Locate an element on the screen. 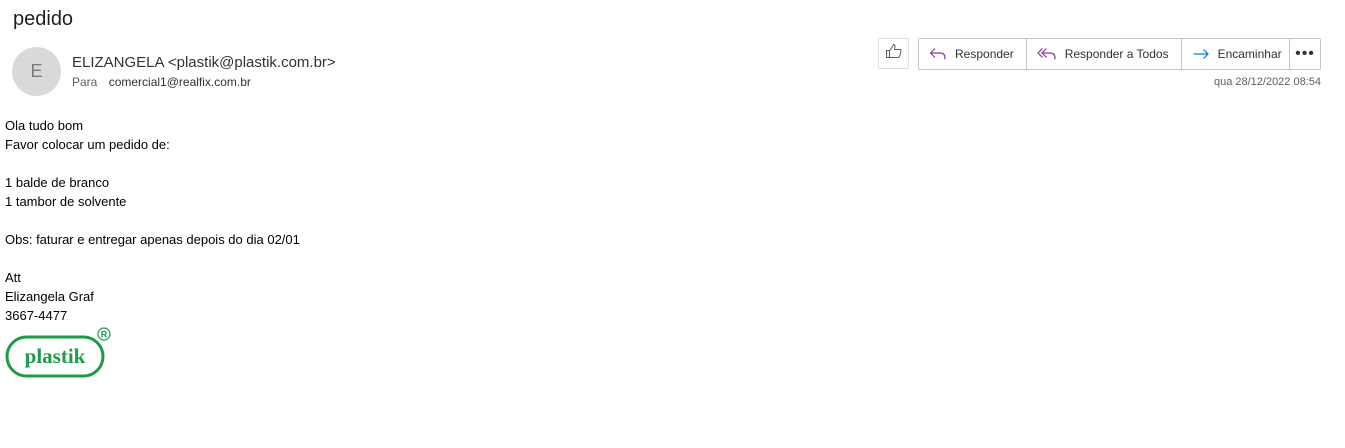  like-button is located at coordinates (893, 53).